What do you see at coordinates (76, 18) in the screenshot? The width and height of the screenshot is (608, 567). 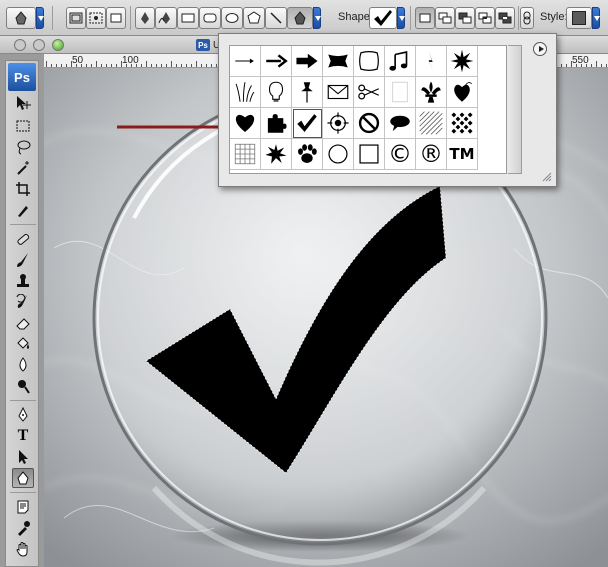 I see `shape-layers-button` at bounding box center [76, 18].